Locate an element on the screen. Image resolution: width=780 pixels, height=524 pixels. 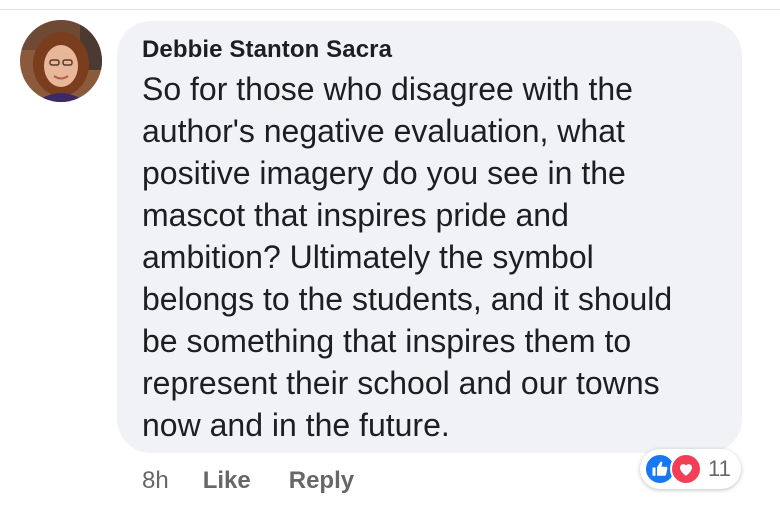
reply-button: Reply is located at coordinates (321, 481).